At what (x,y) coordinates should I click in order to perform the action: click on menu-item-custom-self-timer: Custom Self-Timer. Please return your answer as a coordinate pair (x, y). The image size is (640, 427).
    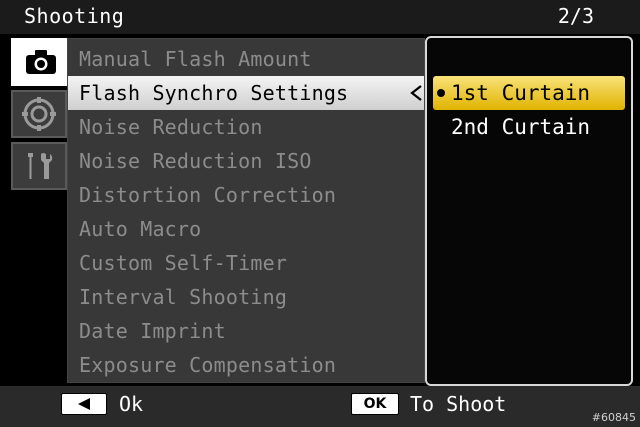
    Looking at the image, I should click on (246, 263).